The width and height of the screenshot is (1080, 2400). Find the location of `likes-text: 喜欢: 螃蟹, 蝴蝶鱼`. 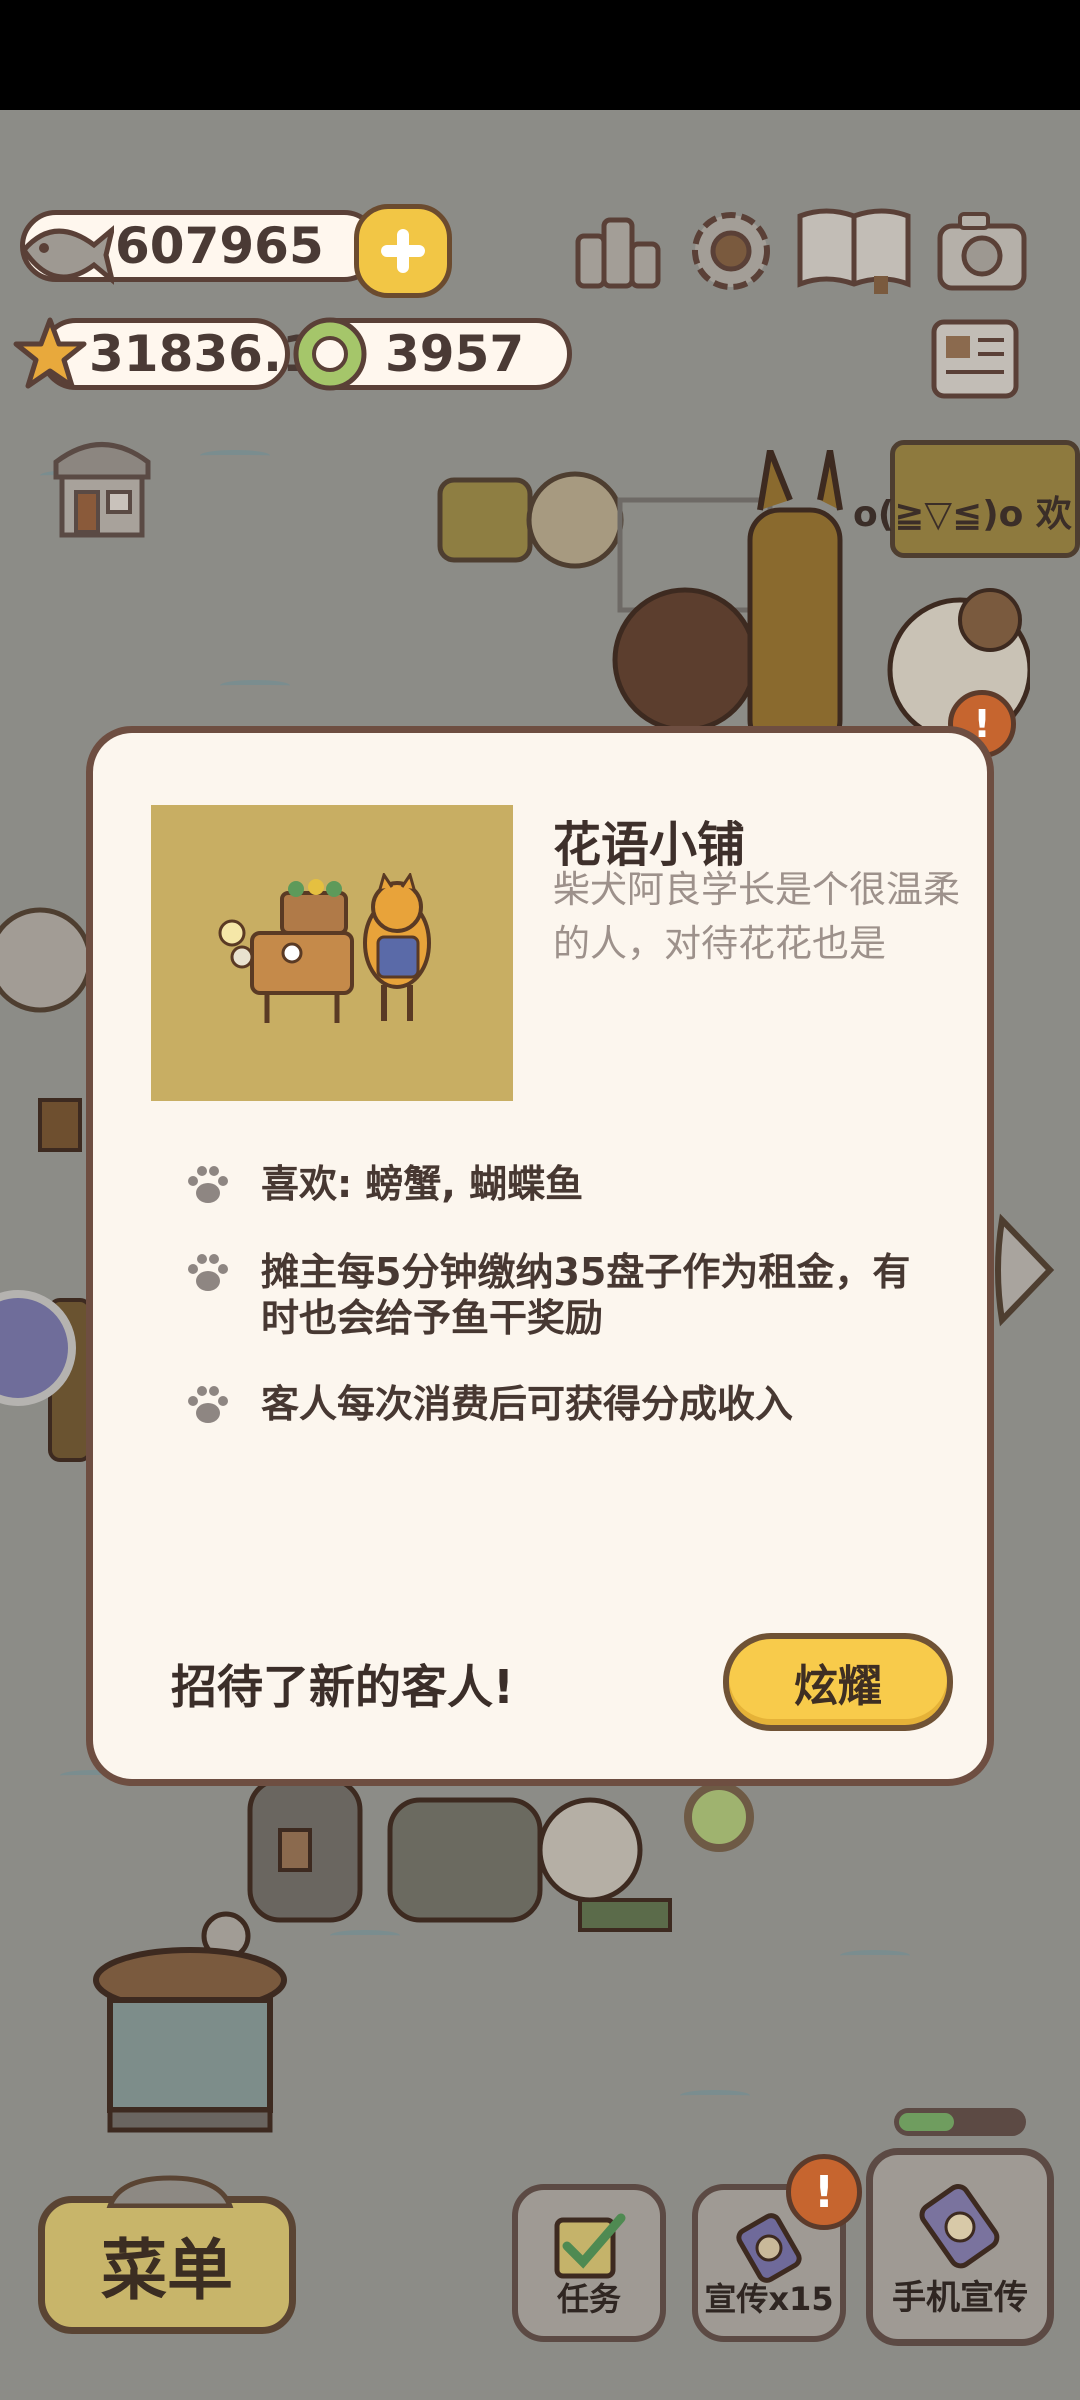

likes-text: 喜欢: 螃蟹, 蝴蝶鱼 is located at coordinates (422, 1184).